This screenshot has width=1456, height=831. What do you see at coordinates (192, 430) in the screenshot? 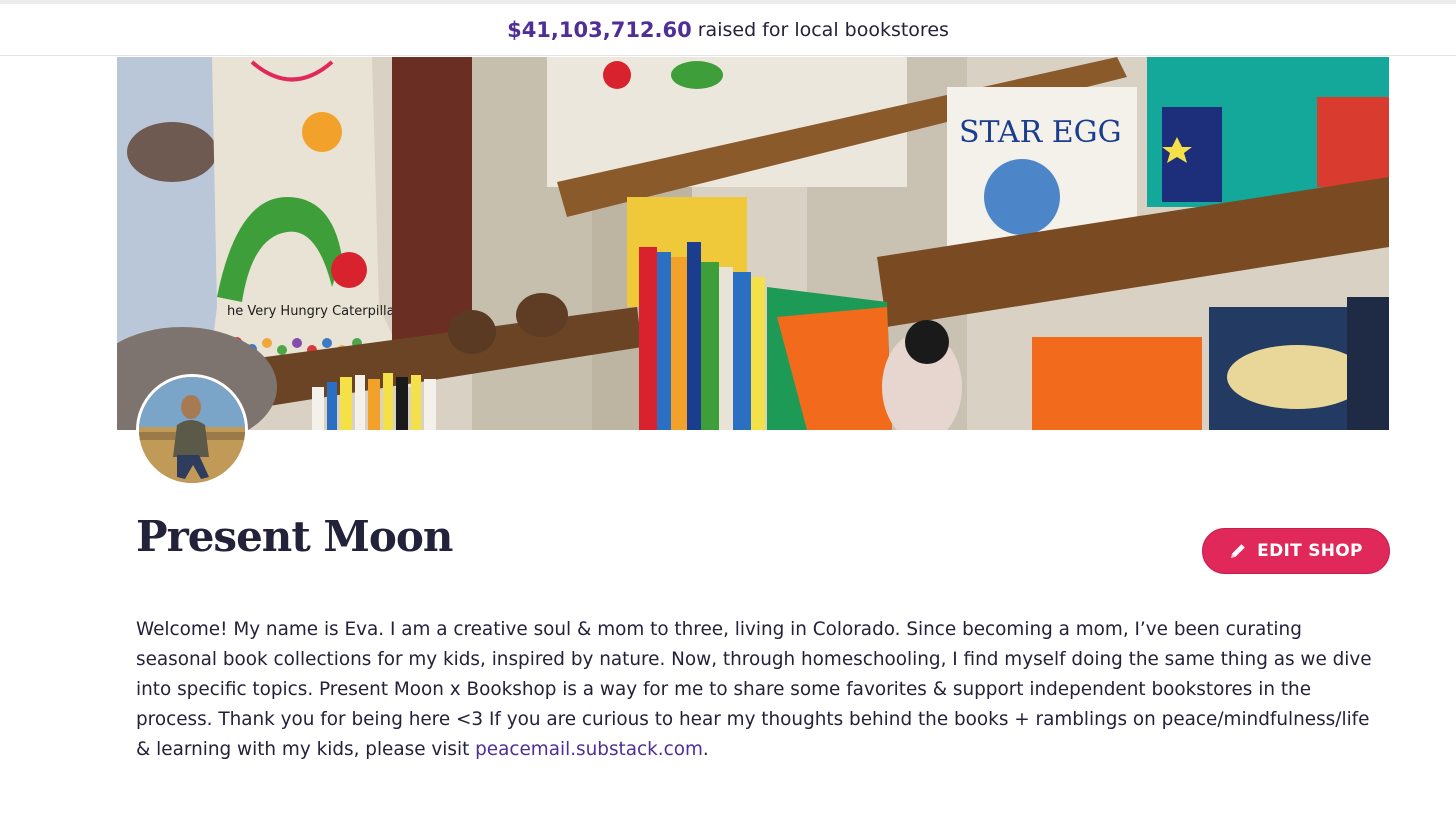
I see `shop-avatar` at bounding box center [192, 430].